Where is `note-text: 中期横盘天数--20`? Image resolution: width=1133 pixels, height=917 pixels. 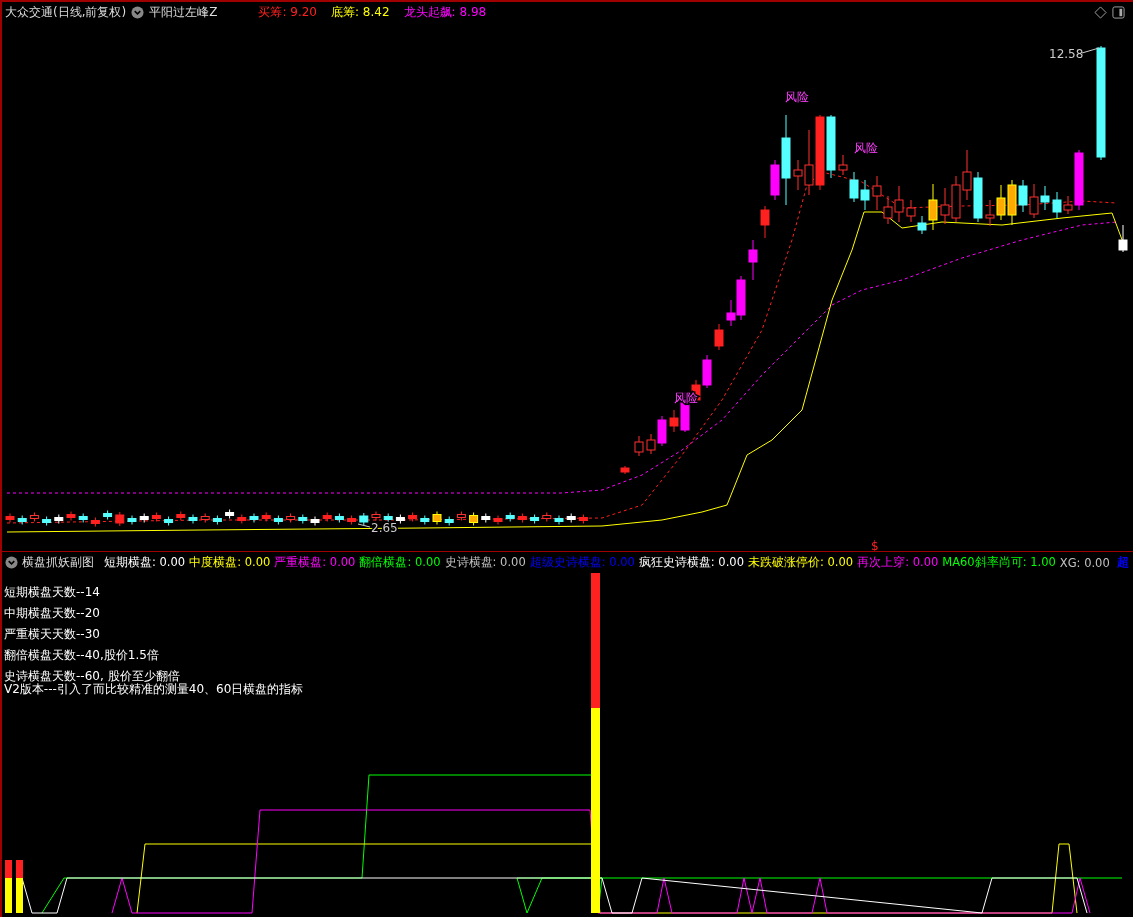
note-text: 中期横盘天数--20 is located at coordinates (52, 613).